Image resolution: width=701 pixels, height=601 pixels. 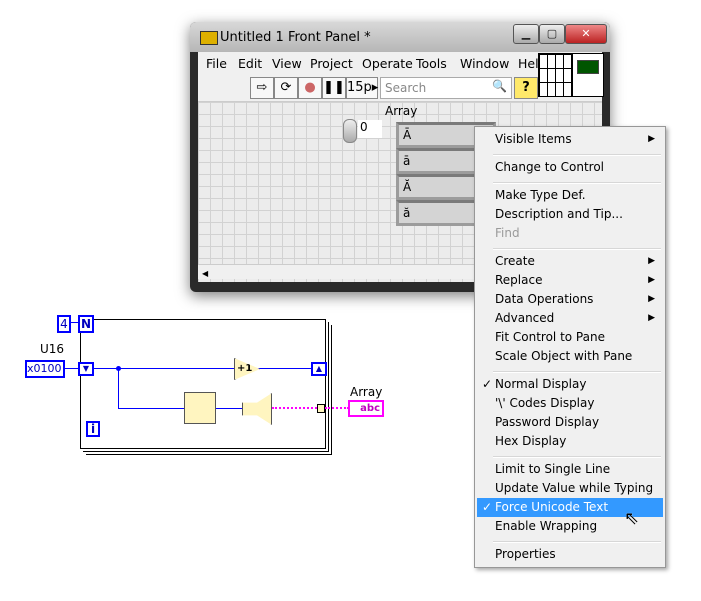 What do you see at coordinates (570, 318) in the screenshot?
I see `menu-item-advanced: Advanced ▶` at bounding box center [570, 318].